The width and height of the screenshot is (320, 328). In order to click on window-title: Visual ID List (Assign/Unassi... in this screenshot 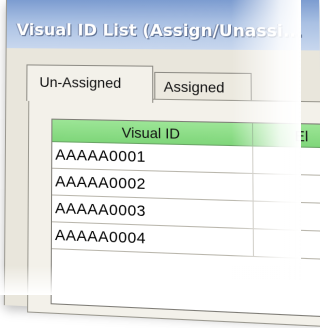, I will do `click(159, 30)`.